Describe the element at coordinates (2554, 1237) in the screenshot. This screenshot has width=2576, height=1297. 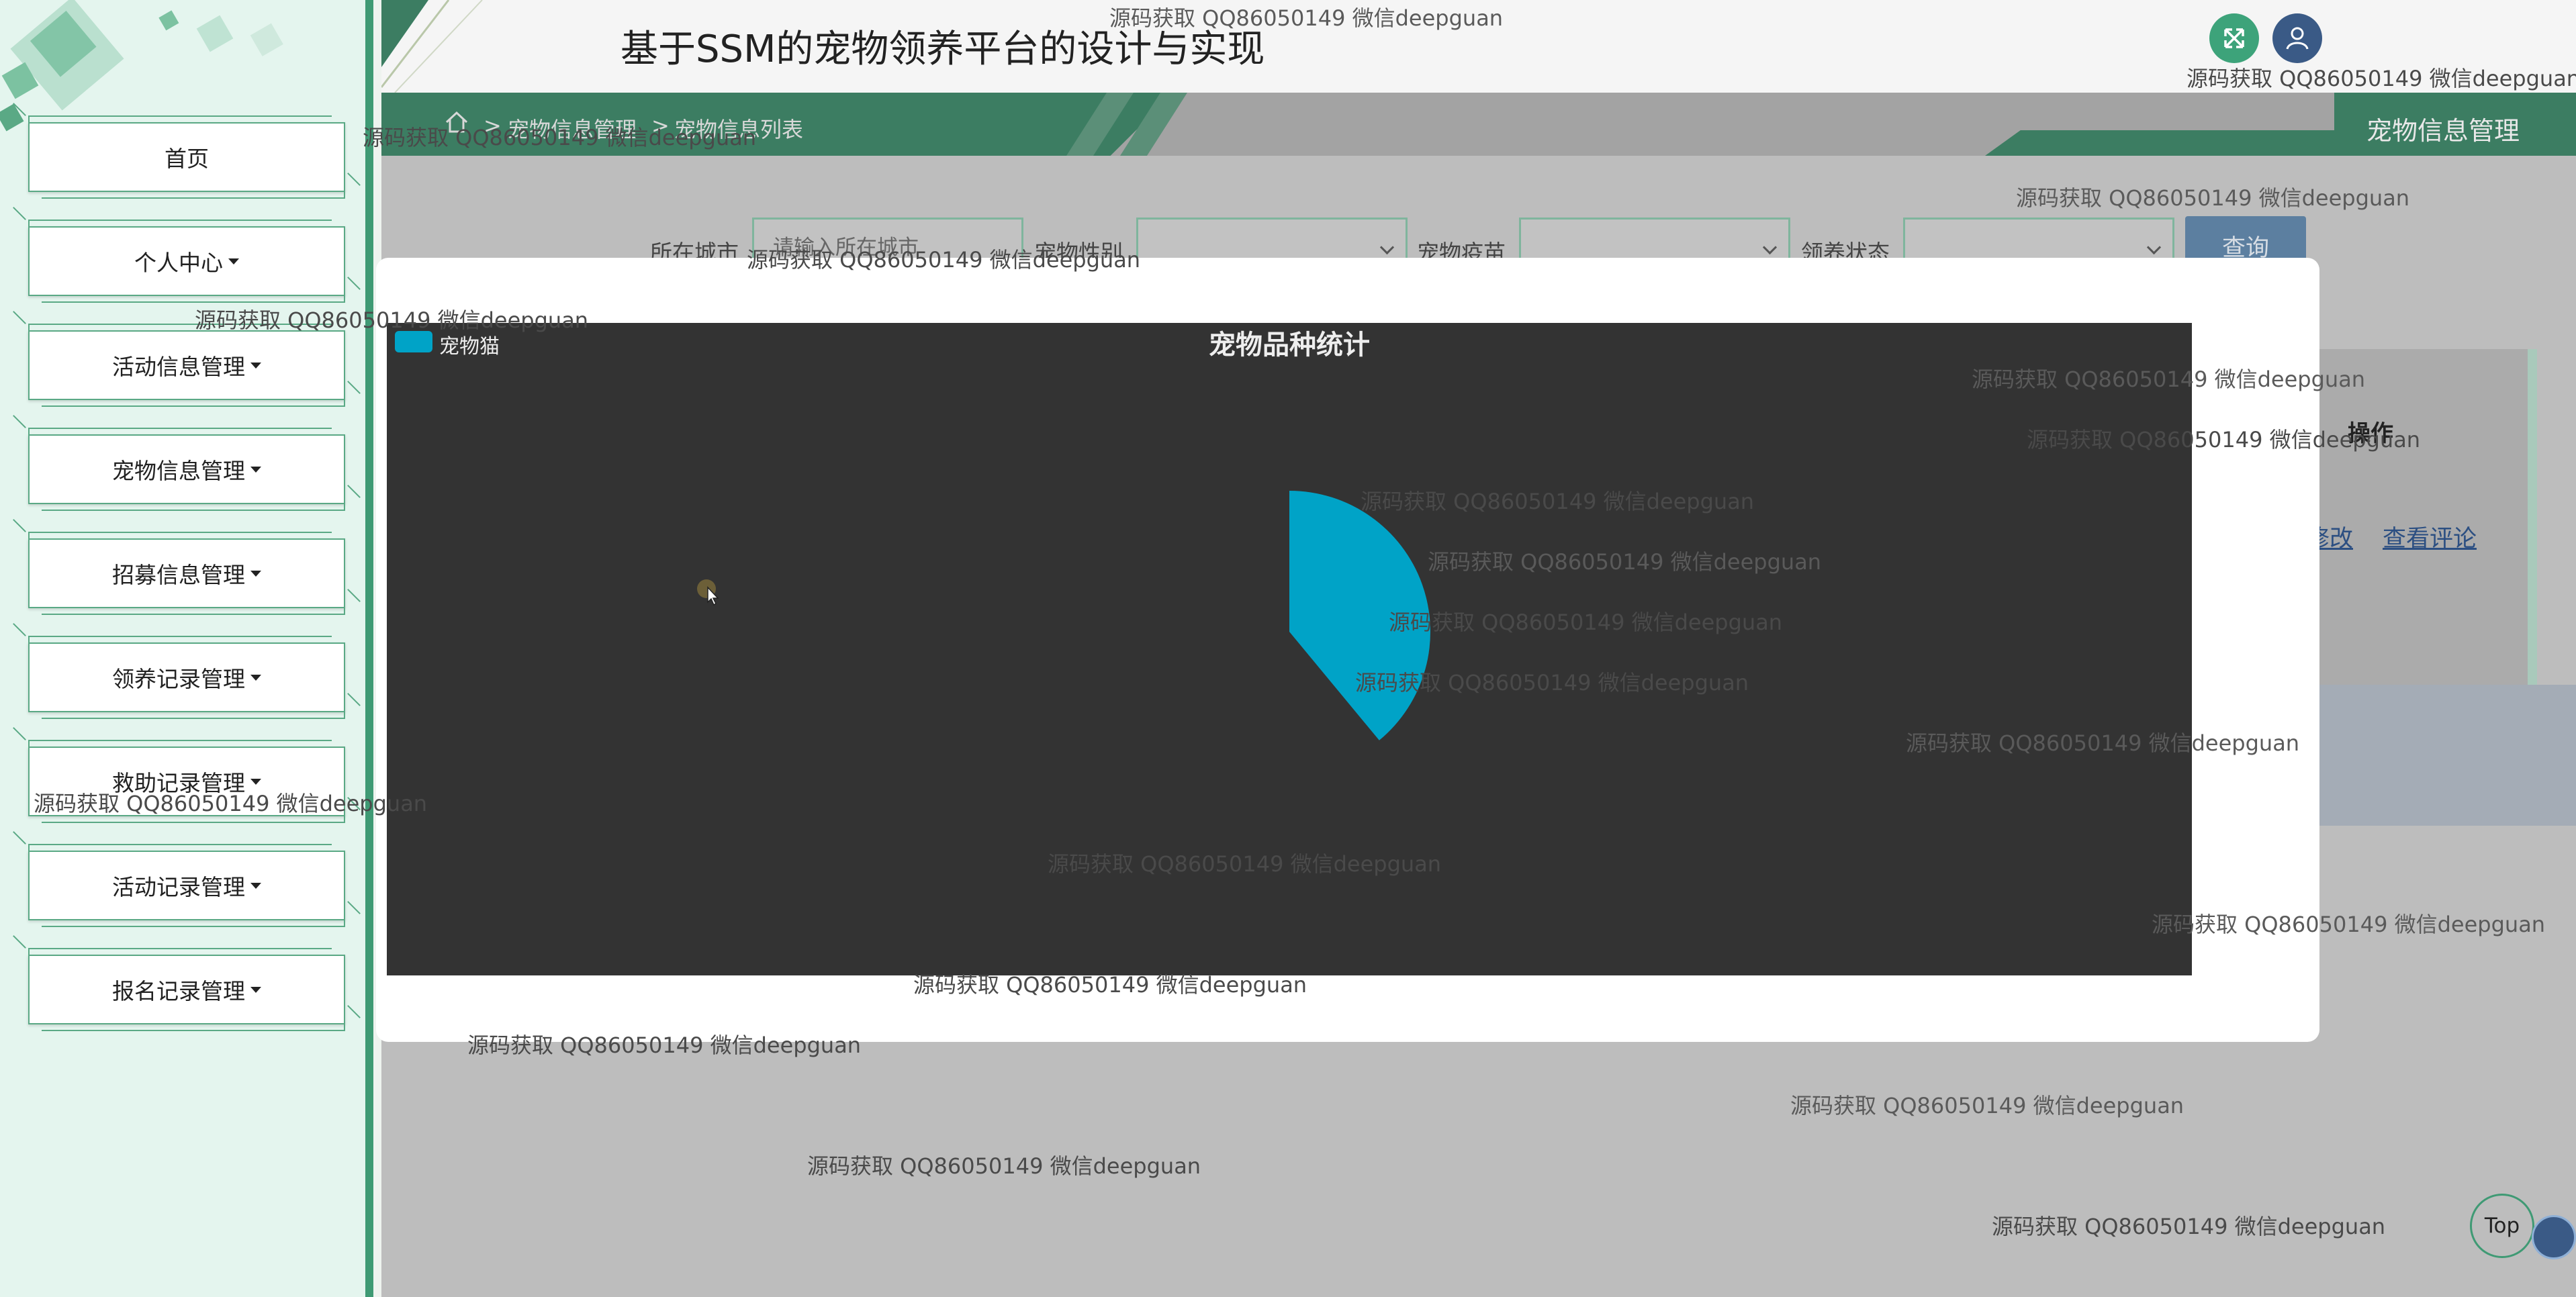
I see `avatar` at that location.